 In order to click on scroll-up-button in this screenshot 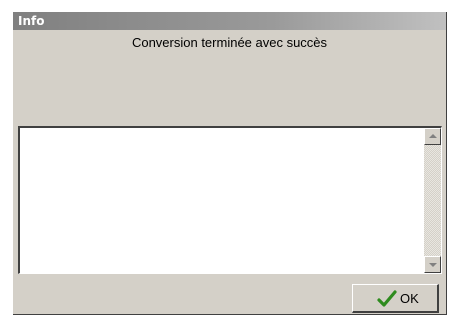, I will do `click(432, 136)`.